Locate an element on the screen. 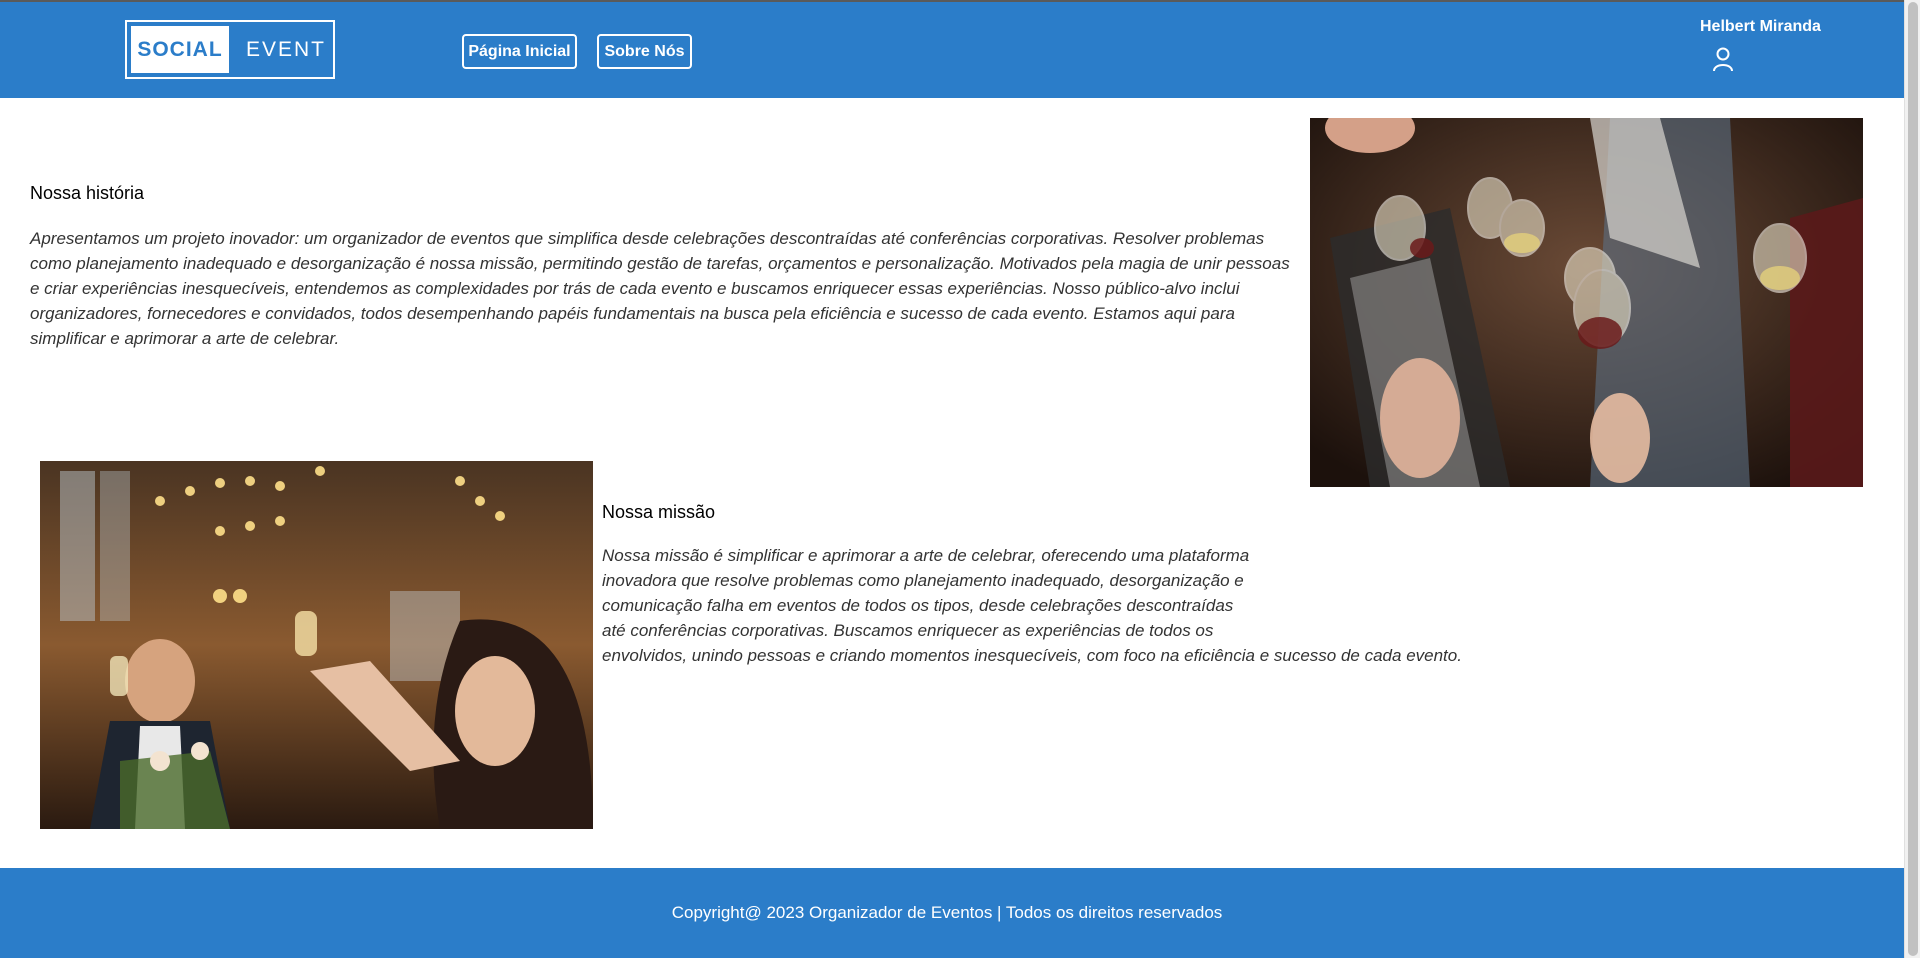 The image size is (1920, 958). scrollbar-thumb is located at coordinates (1913, 479).